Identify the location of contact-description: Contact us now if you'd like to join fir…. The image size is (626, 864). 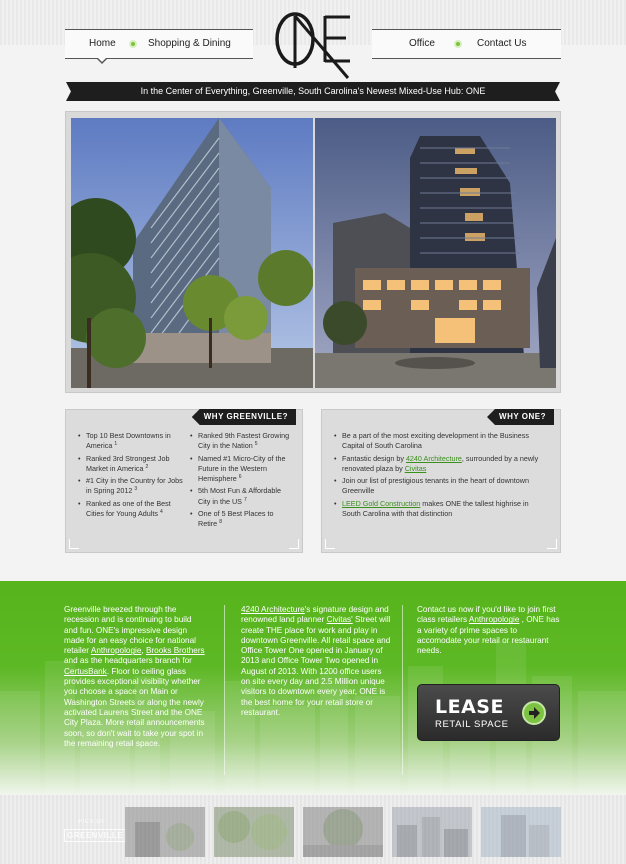
(490, 630).